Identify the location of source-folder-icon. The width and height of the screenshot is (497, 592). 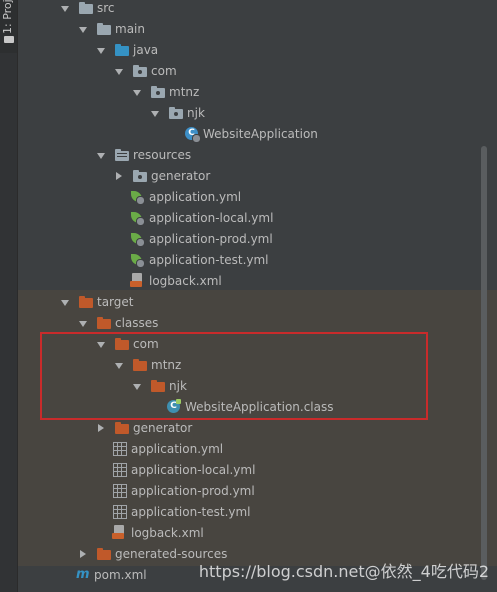
(122, 50).